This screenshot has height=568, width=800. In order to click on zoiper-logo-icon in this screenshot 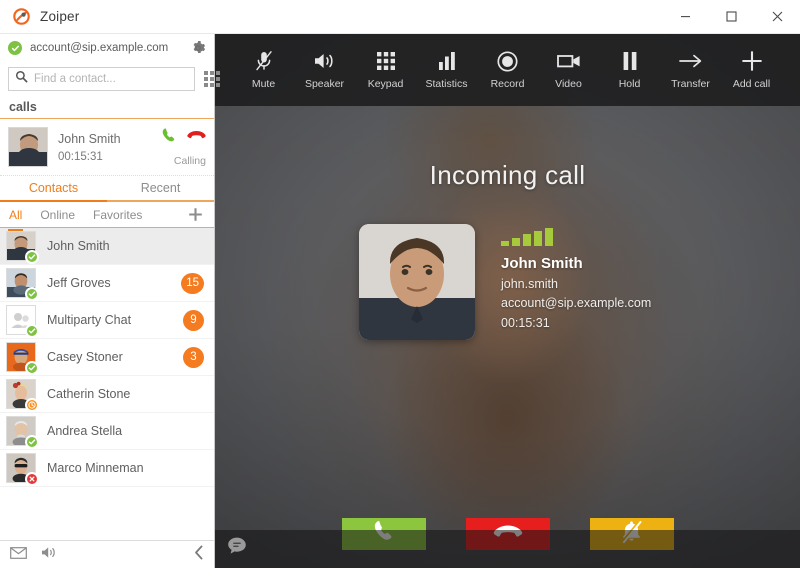, I will do `click(21, 16)`.